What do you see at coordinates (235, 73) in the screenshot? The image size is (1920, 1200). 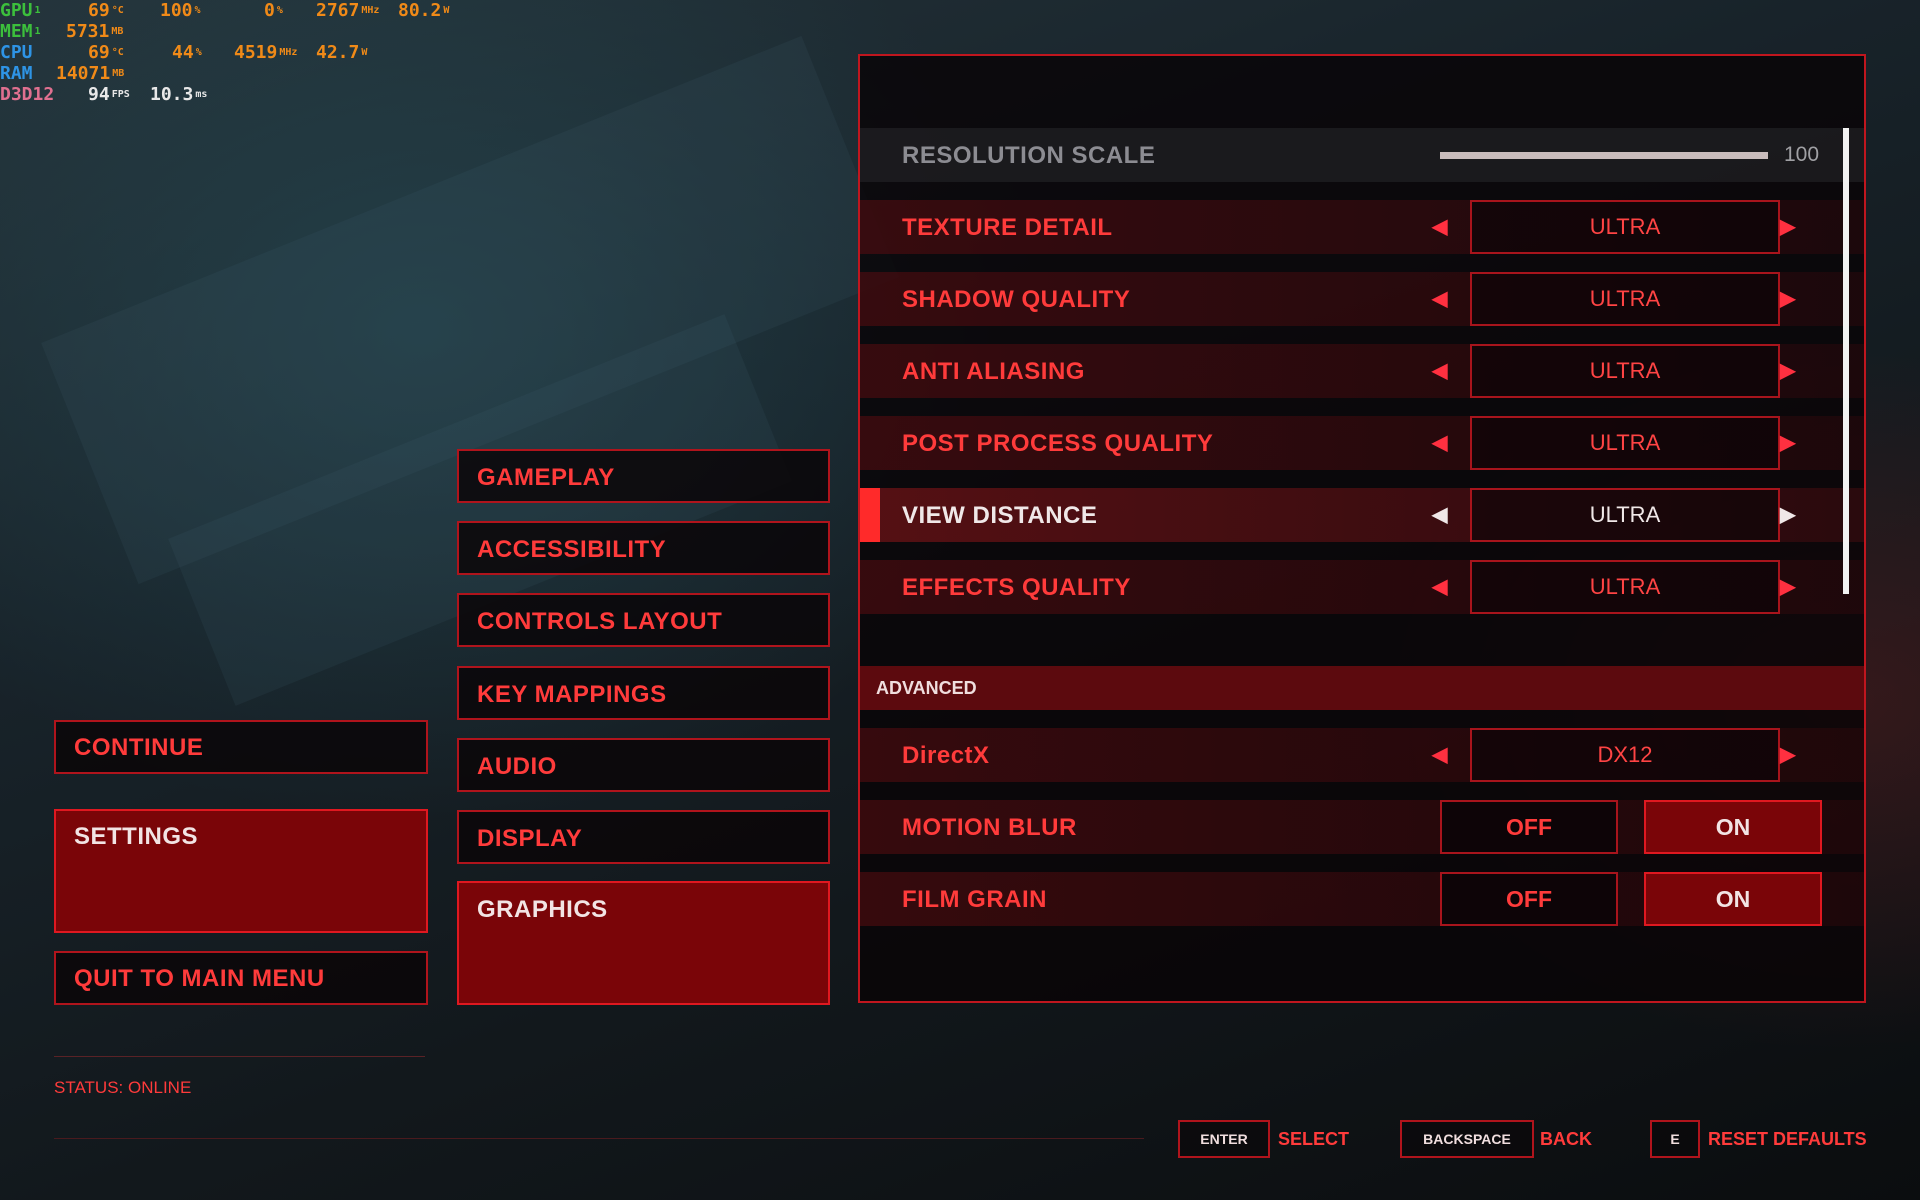 I see `hud-ram-row: RAM 14071 MB` at bounding box center [235, 73].